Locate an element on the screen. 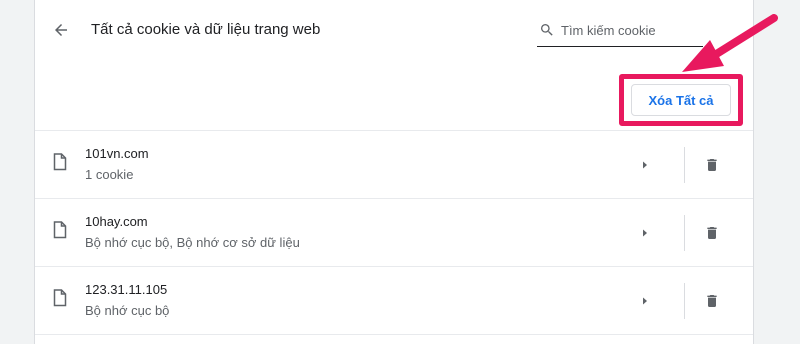 This screenshot has width=800, height=344. page-title: Tất cả cookie và dữ liệu trang web is located at coordinates (206, 29).